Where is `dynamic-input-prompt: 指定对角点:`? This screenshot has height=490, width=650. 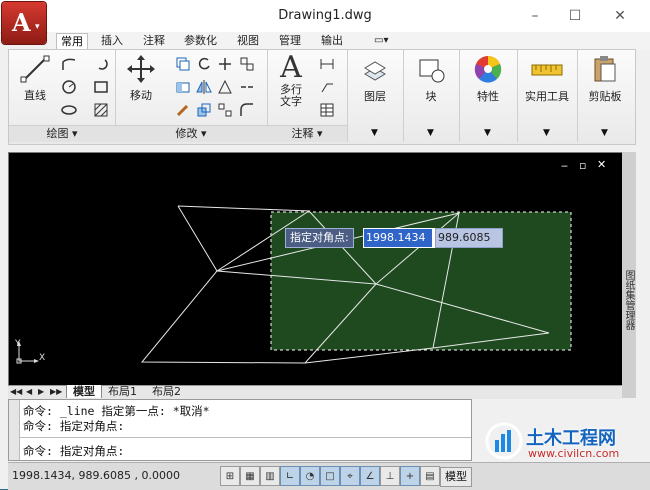 dynamic-input-prompt: 指定对角点: is located at coordinates (319, 238).